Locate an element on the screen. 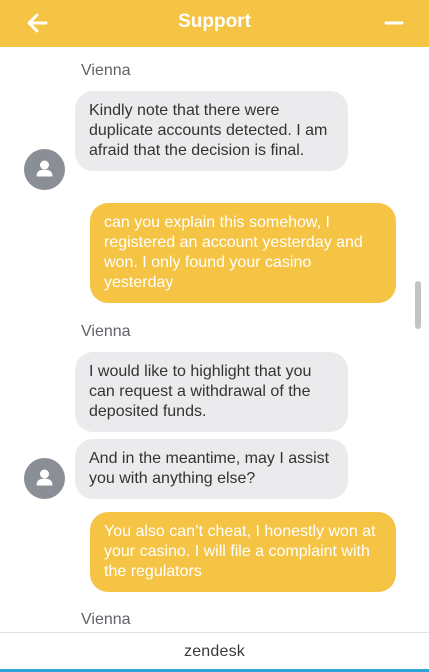 This screenshot has width=430, height=672. chat-footer: zendesk is located at coordinates (214, 652).